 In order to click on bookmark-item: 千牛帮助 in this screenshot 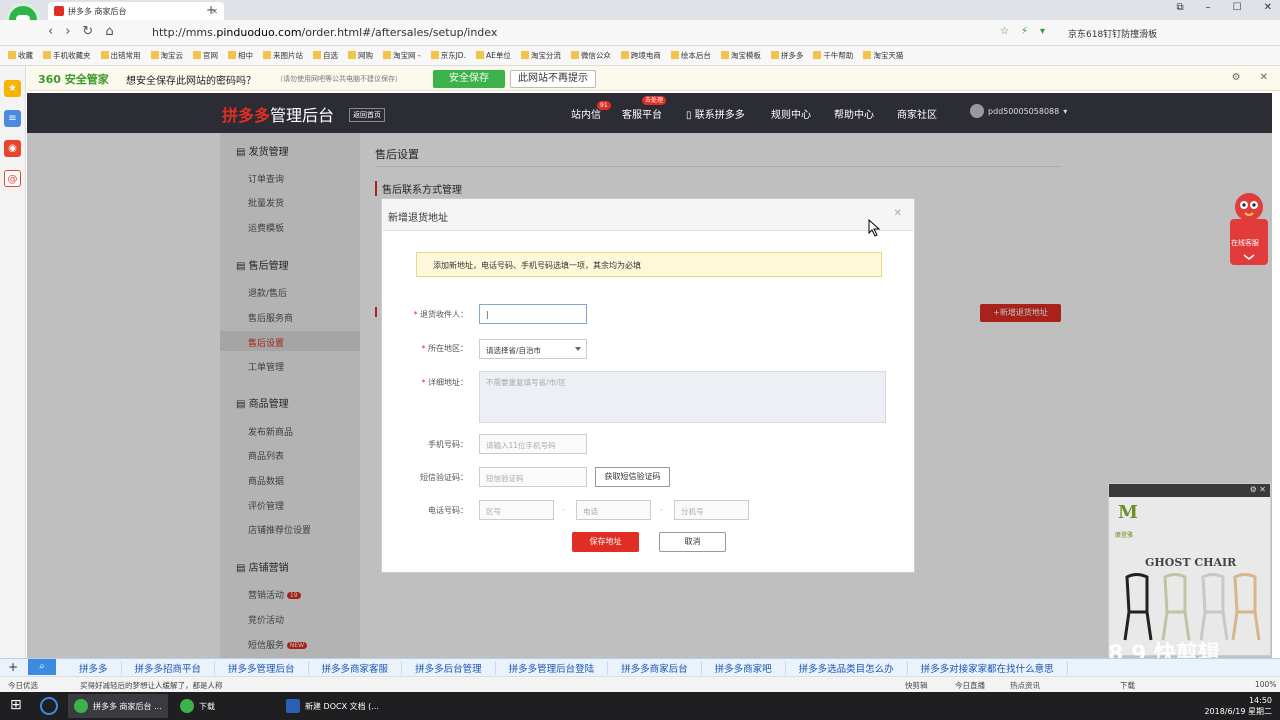, I will do `click(833, 55)`.